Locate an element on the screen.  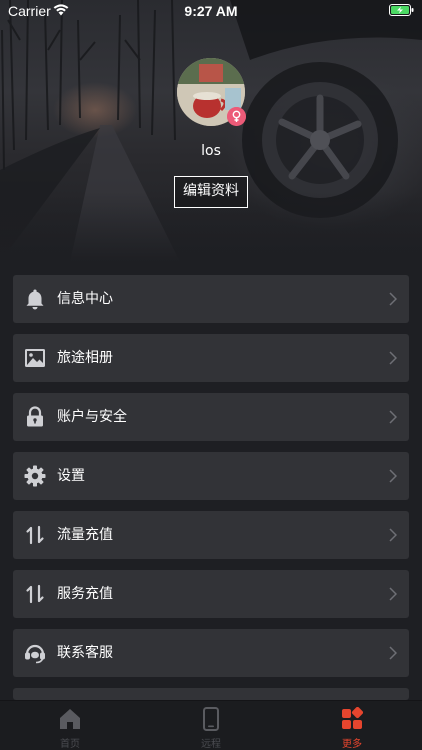
tab-more: 更多 is located at coordinates (352, 725).